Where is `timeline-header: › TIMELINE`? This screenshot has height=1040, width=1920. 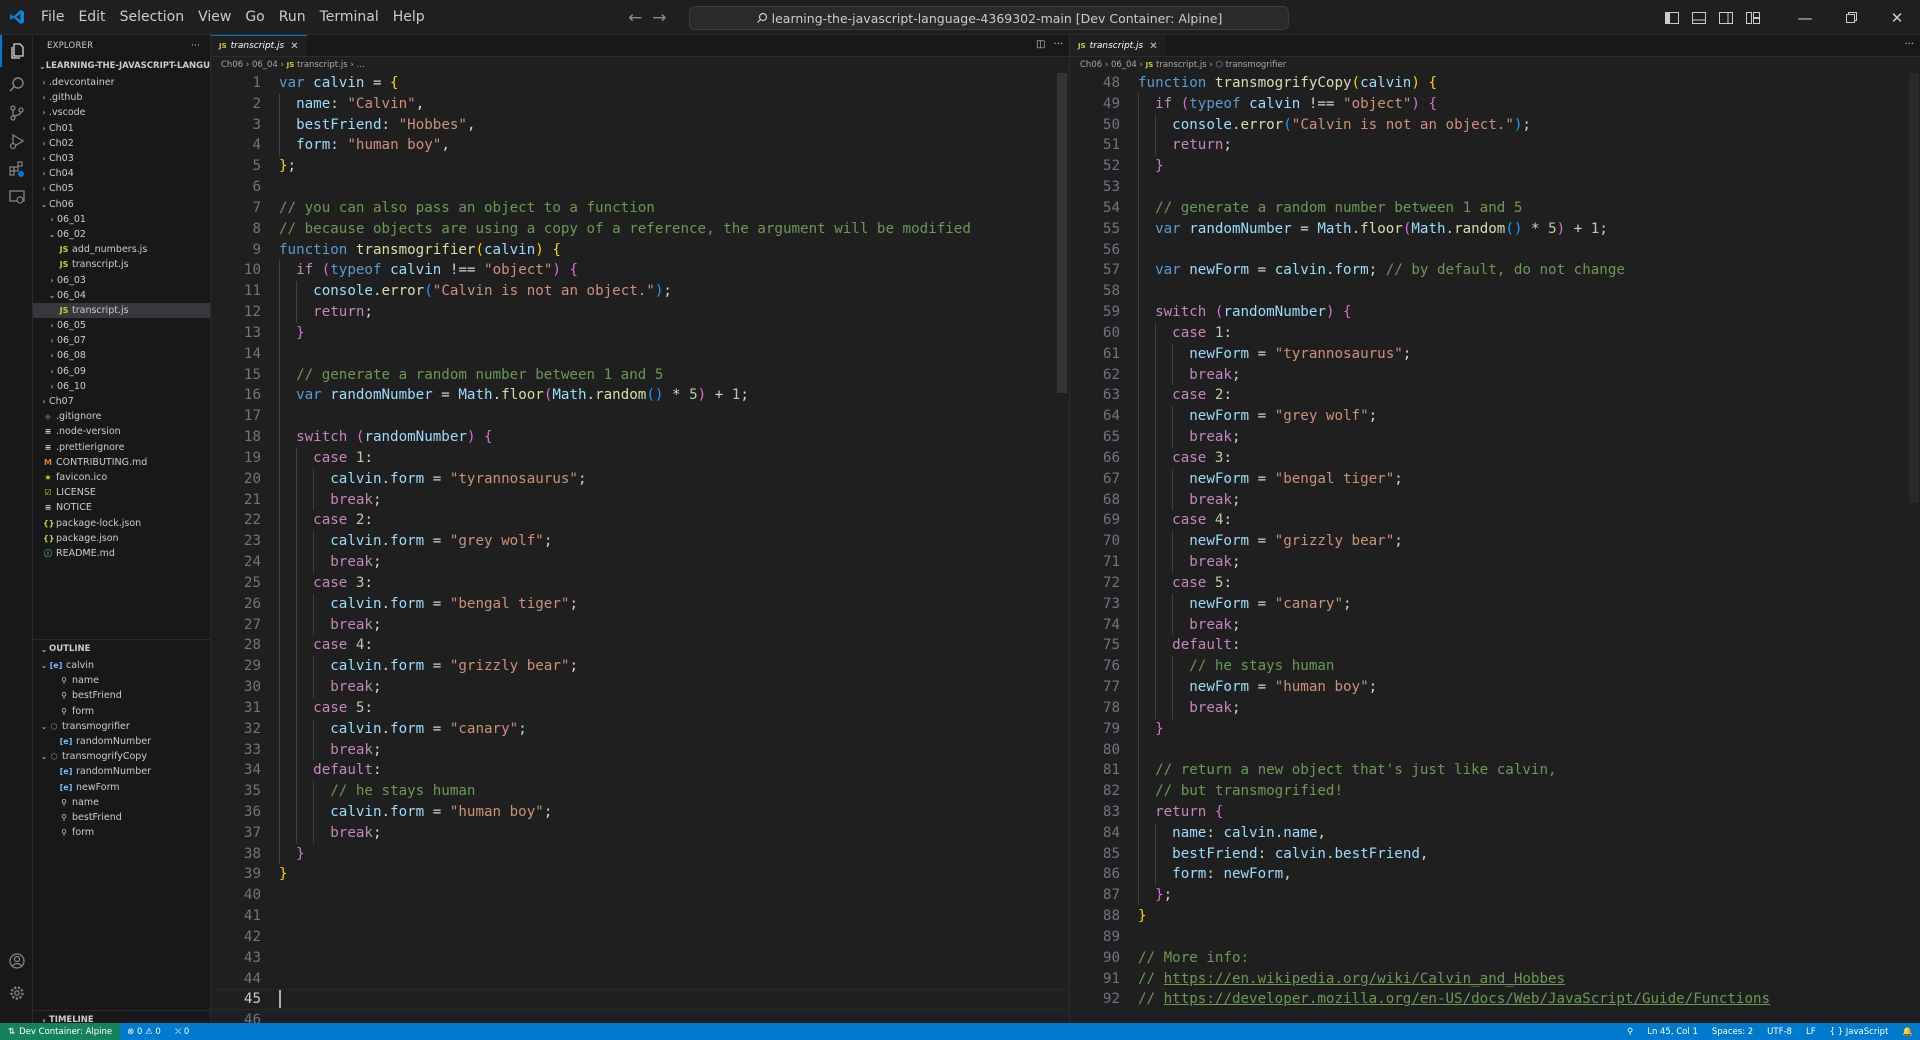
timeline-header: › TIMELINE is located at coordinates (121, 1017).